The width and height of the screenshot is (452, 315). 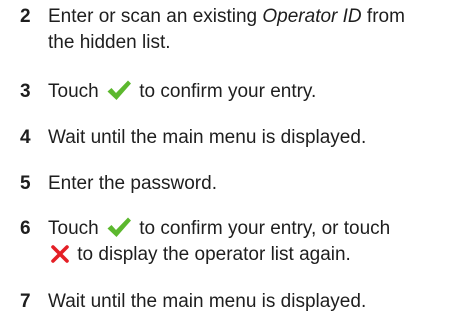 I want to click on operator-id-term: Operator ID, so click(x=312, y=16).